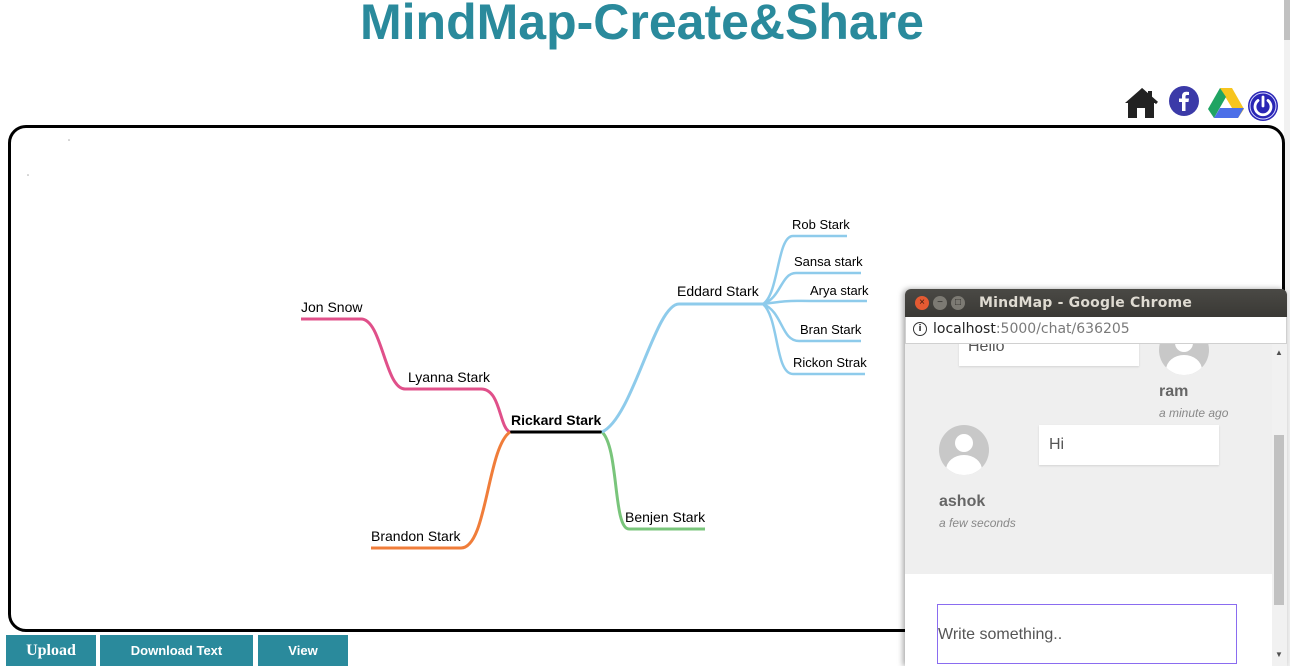 The width and height of the screenshot is (1290, 666). What do you see at coordinates (940, 303) in the screenshot?
I see `window-minimize-button: −` at bounding box center [940, 303].